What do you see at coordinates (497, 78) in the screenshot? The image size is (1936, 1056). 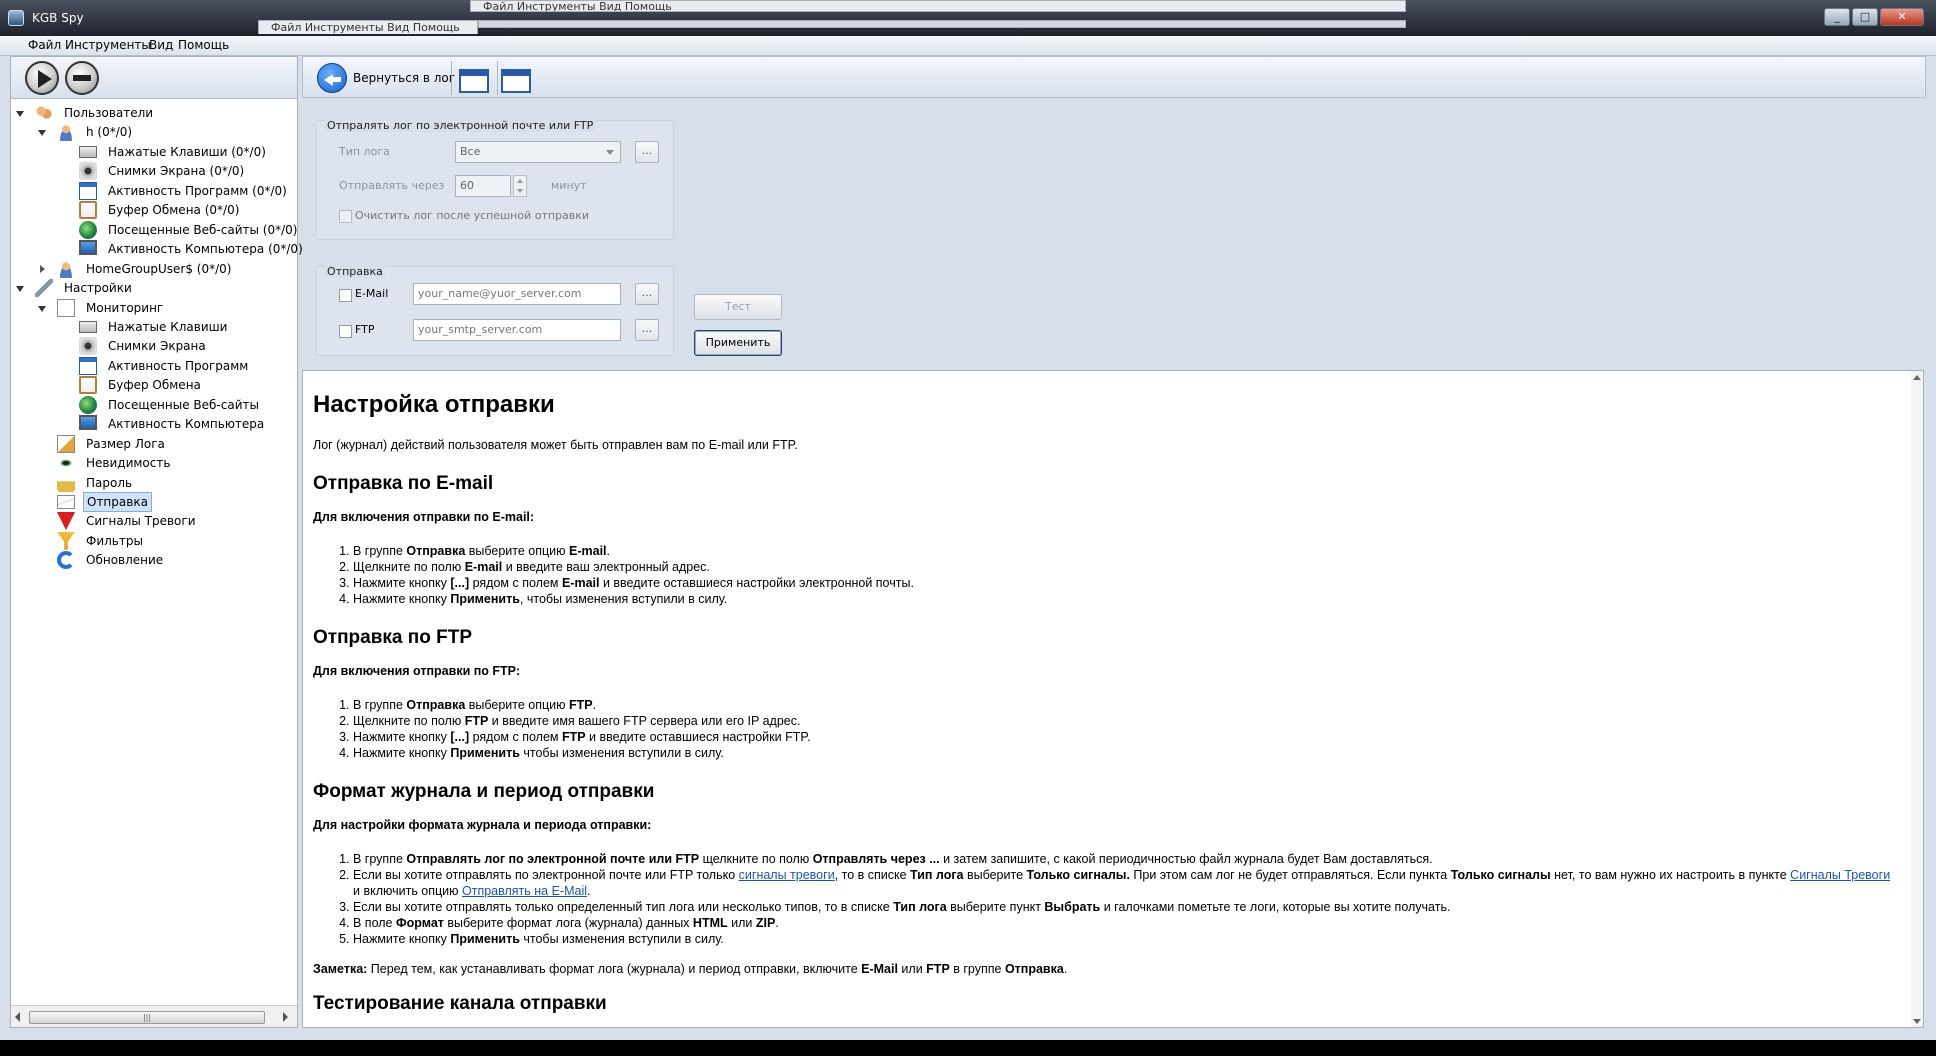 I see `toolbar-separator` at bounding box center [497, 78].